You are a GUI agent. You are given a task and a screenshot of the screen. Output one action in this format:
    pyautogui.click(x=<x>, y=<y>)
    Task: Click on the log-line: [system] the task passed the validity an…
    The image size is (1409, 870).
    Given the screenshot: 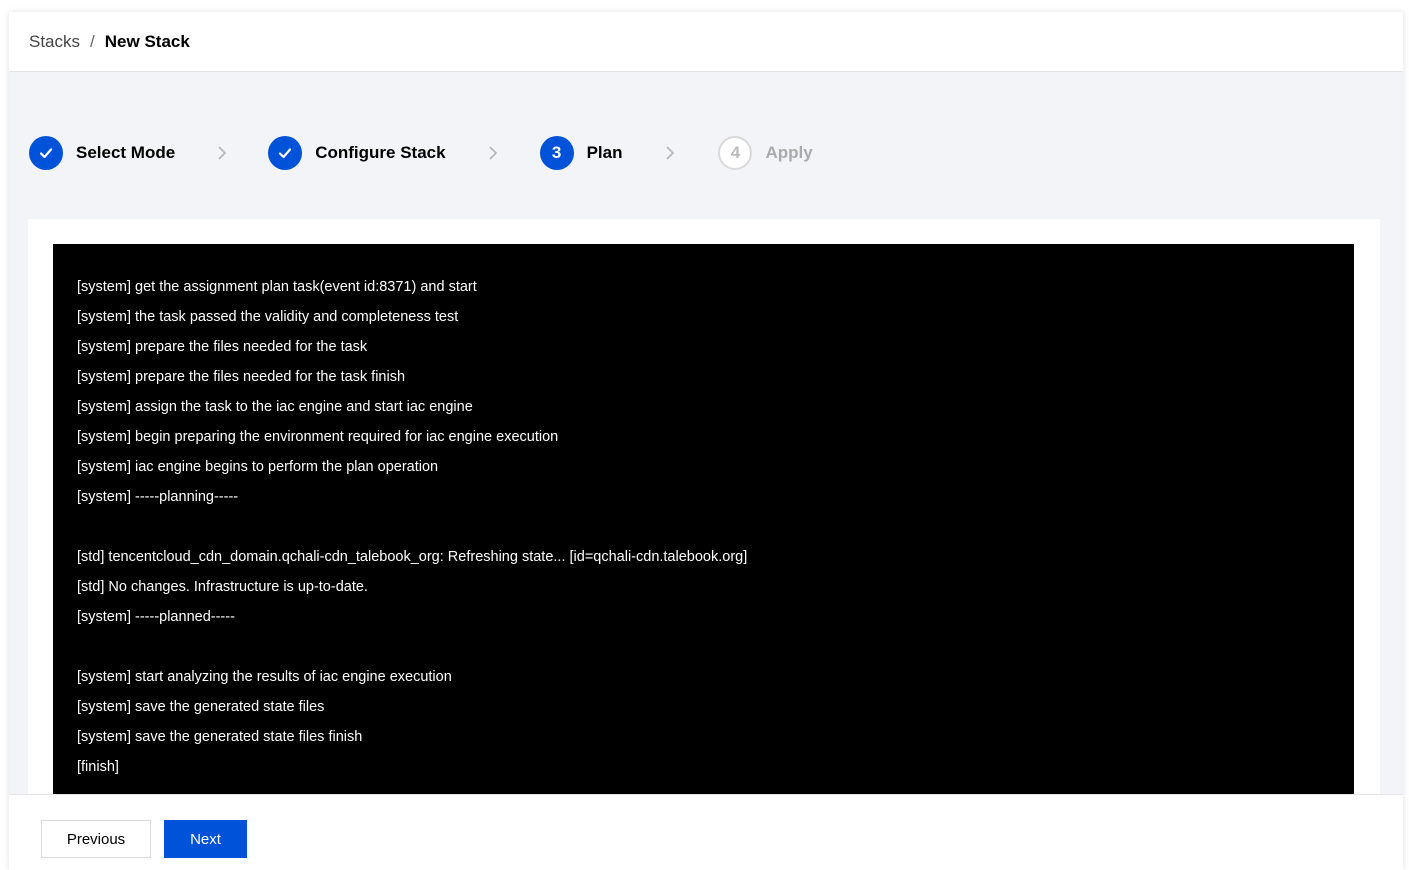 What is the action you would take?
    pyautogui.click(x=268, y=317)
    